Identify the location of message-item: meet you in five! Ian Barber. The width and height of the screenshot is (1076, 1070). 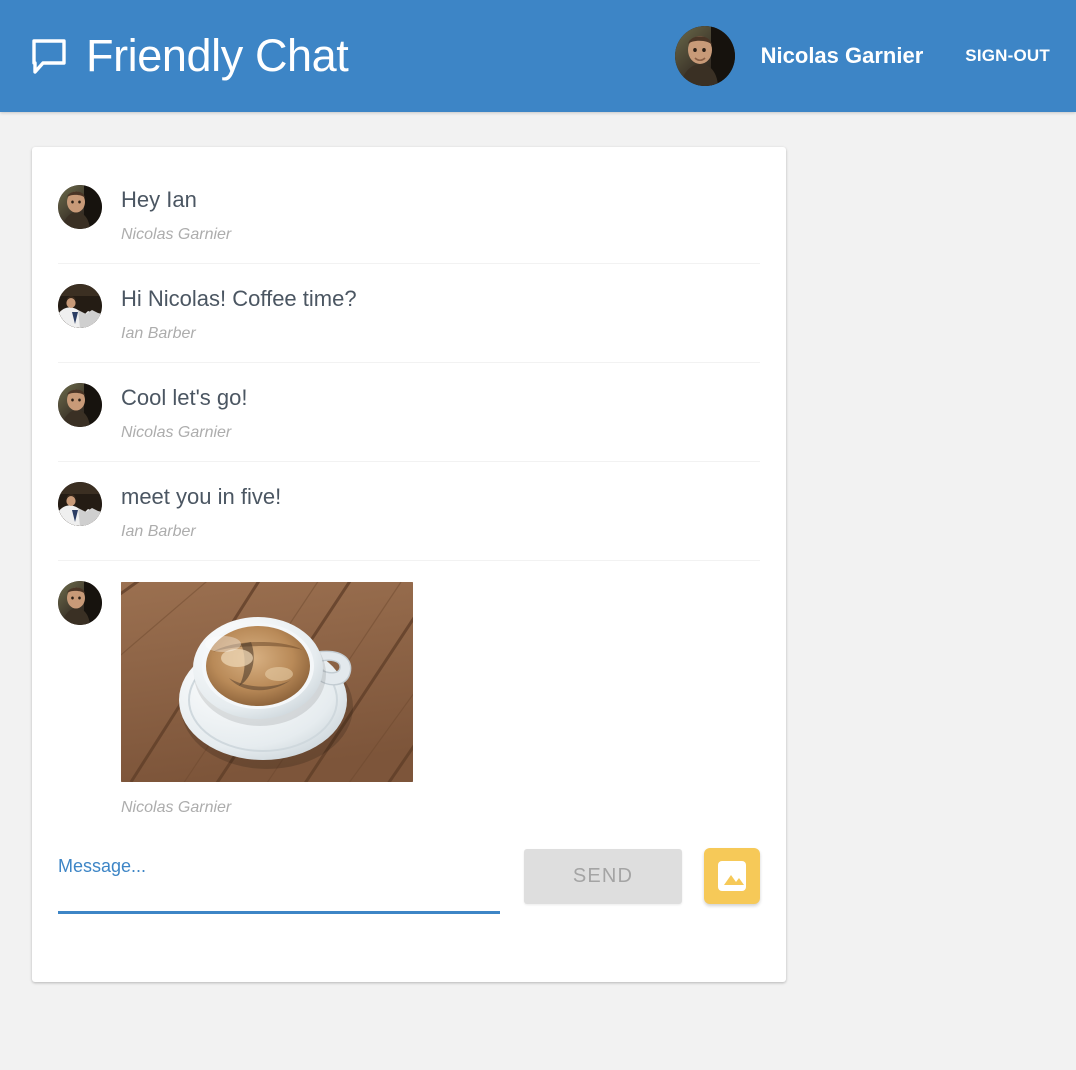
(409, 511).